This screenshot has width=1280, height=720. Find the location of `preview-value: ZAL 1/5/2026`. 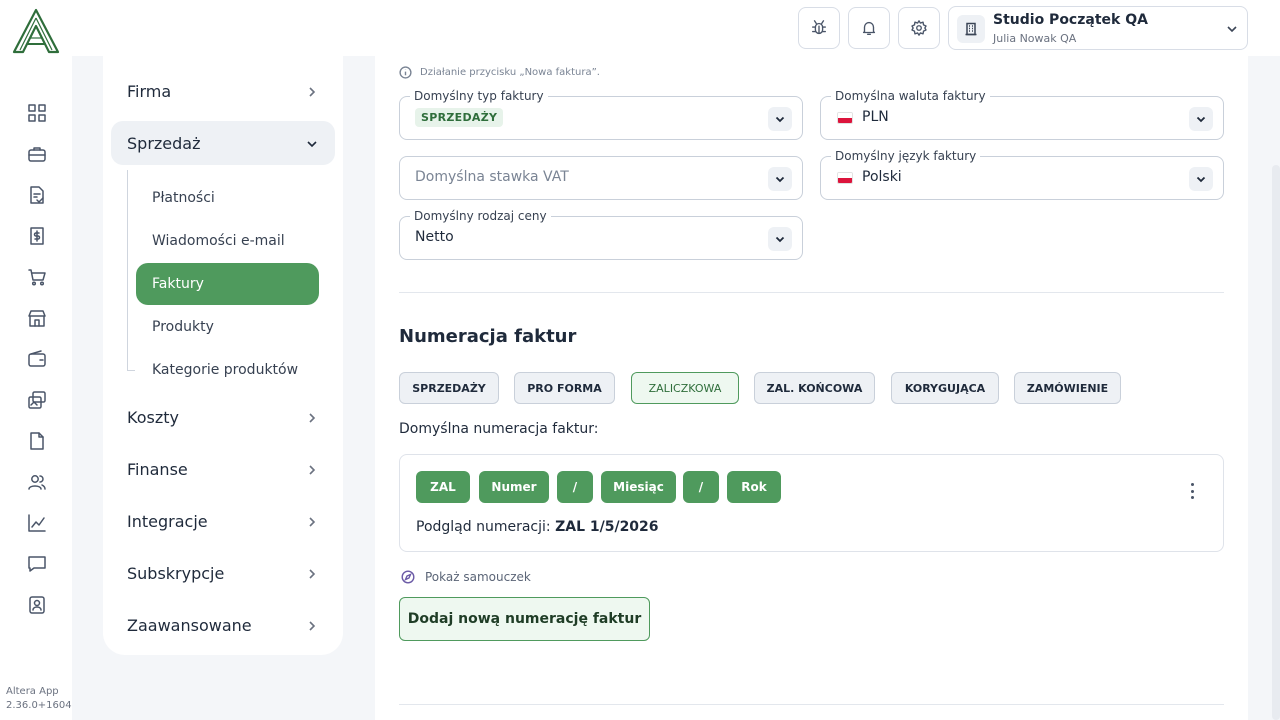

preview-value: ZAL 1/5/2026 is located at coordinates (607, 527).